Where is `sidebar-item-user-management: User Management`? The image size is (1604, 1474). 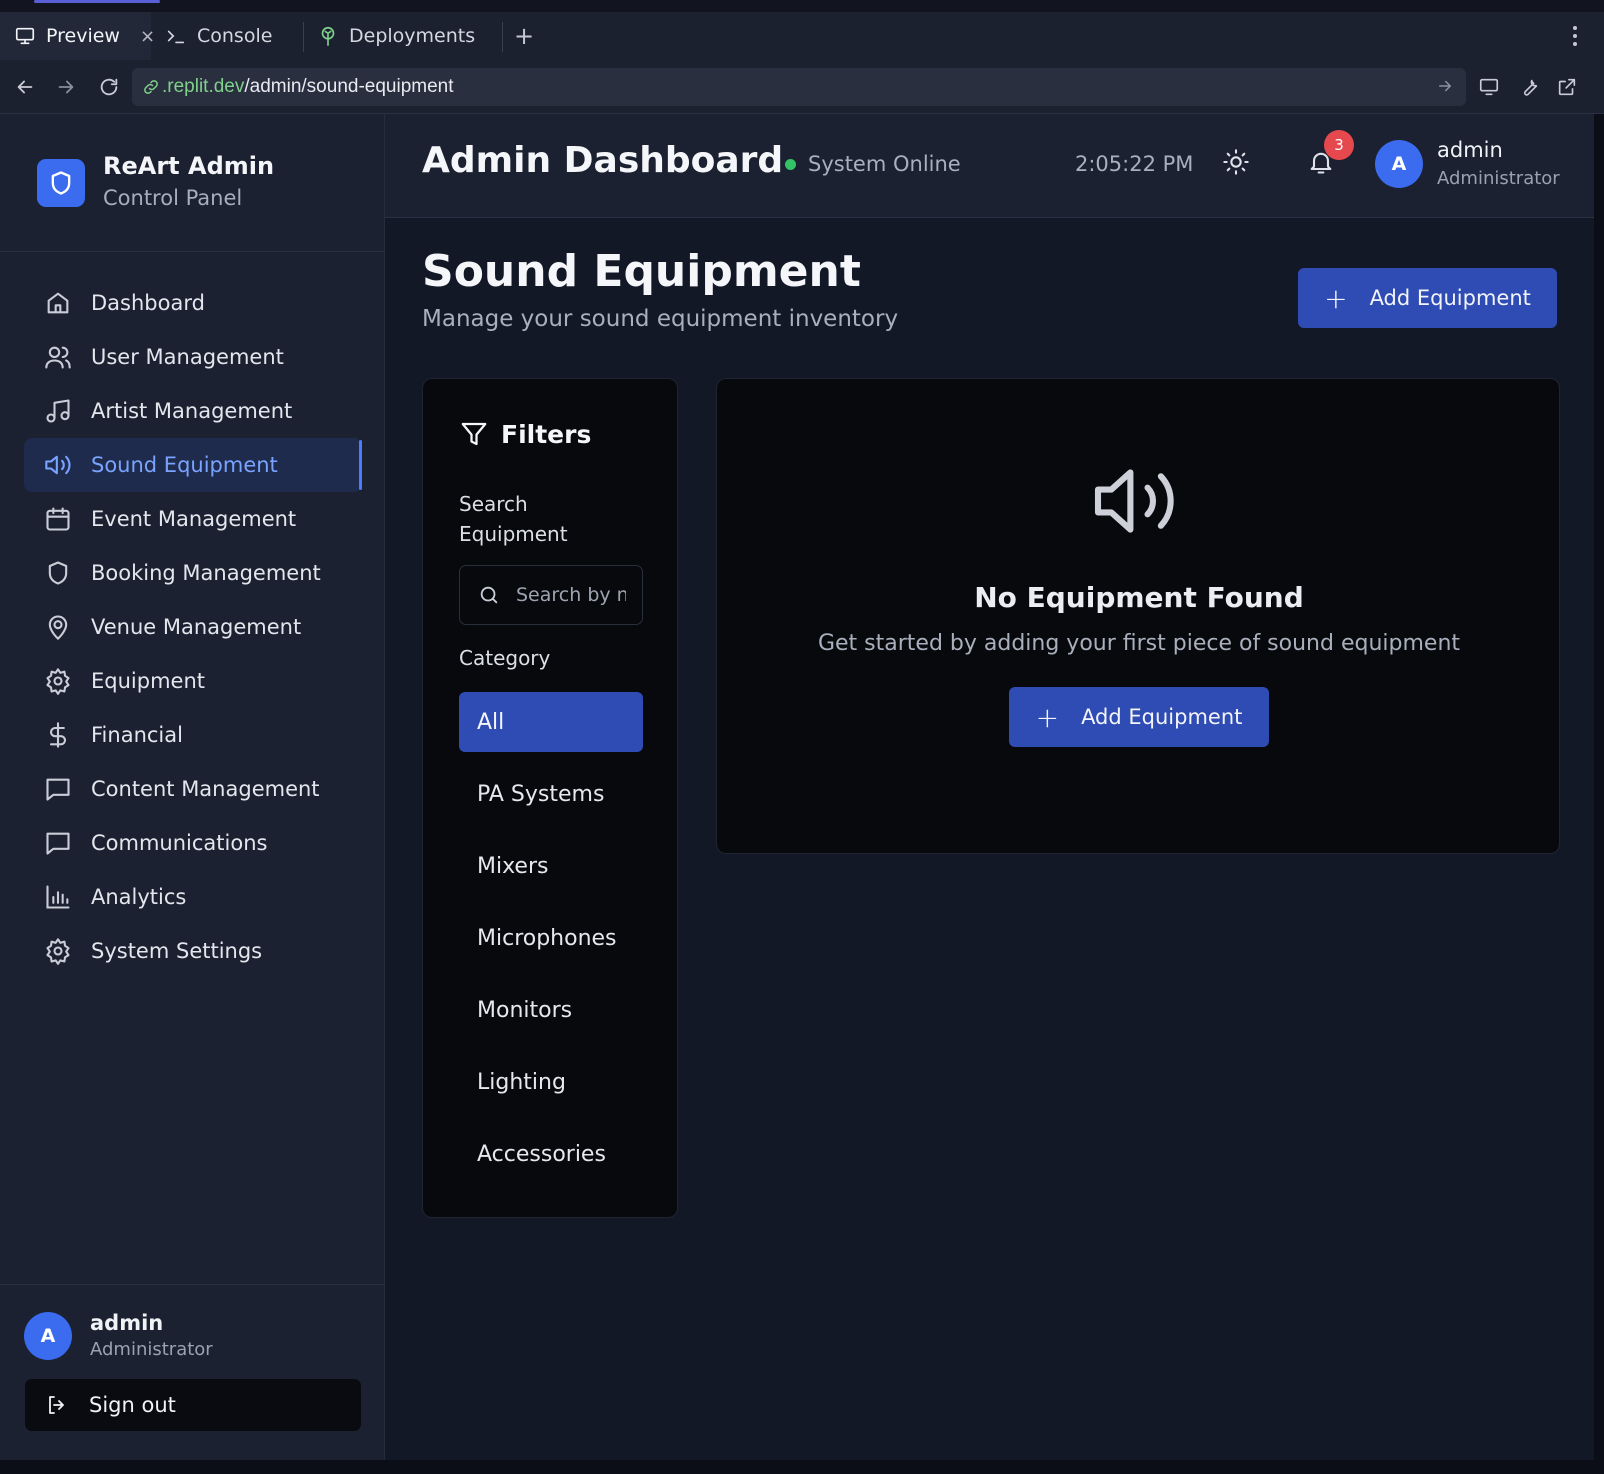 sidebar-item-user-management: User Management is located at coordinates (193, 357).